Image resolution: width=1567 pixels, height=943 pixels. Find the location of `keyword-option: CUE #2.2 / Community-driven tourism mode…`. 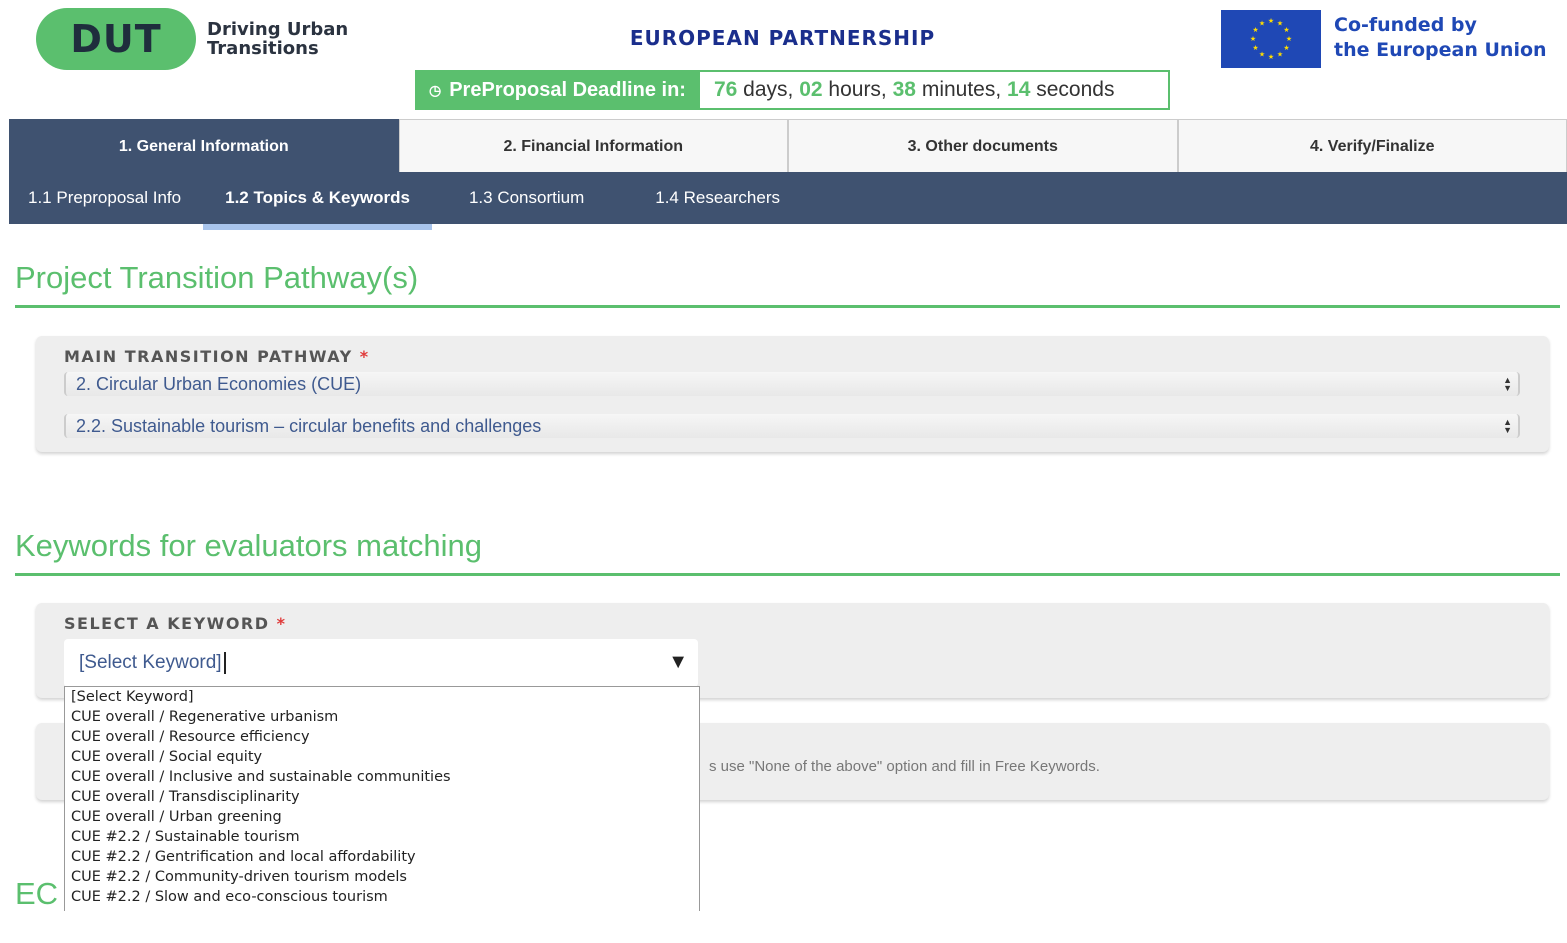

keyword-option: CUE #2.2 / Community-driven tourism mode… is located at coordinates (382, 877).